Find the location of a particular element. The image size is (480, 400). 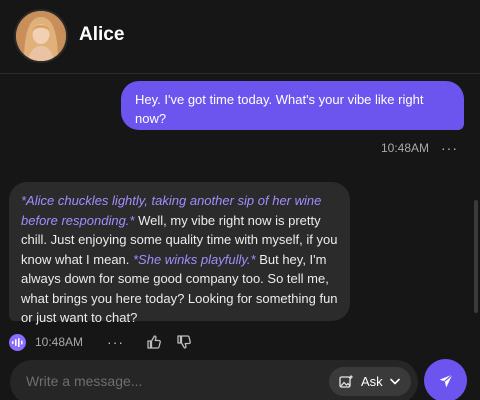

message-input is located at coordinates (171, 381).